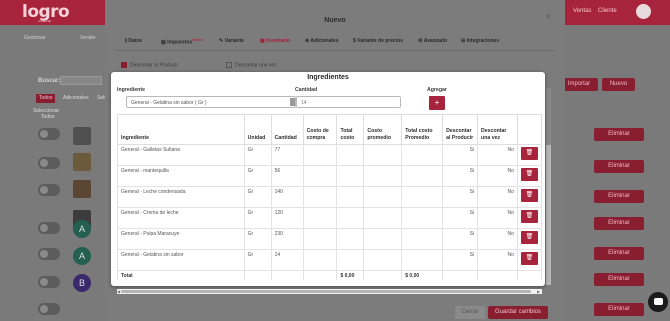 This screenshot has height=321, width=670. Describe the element at coordinates (348, 102) in the screenshot. I see `quantity-input: 14` at that location.